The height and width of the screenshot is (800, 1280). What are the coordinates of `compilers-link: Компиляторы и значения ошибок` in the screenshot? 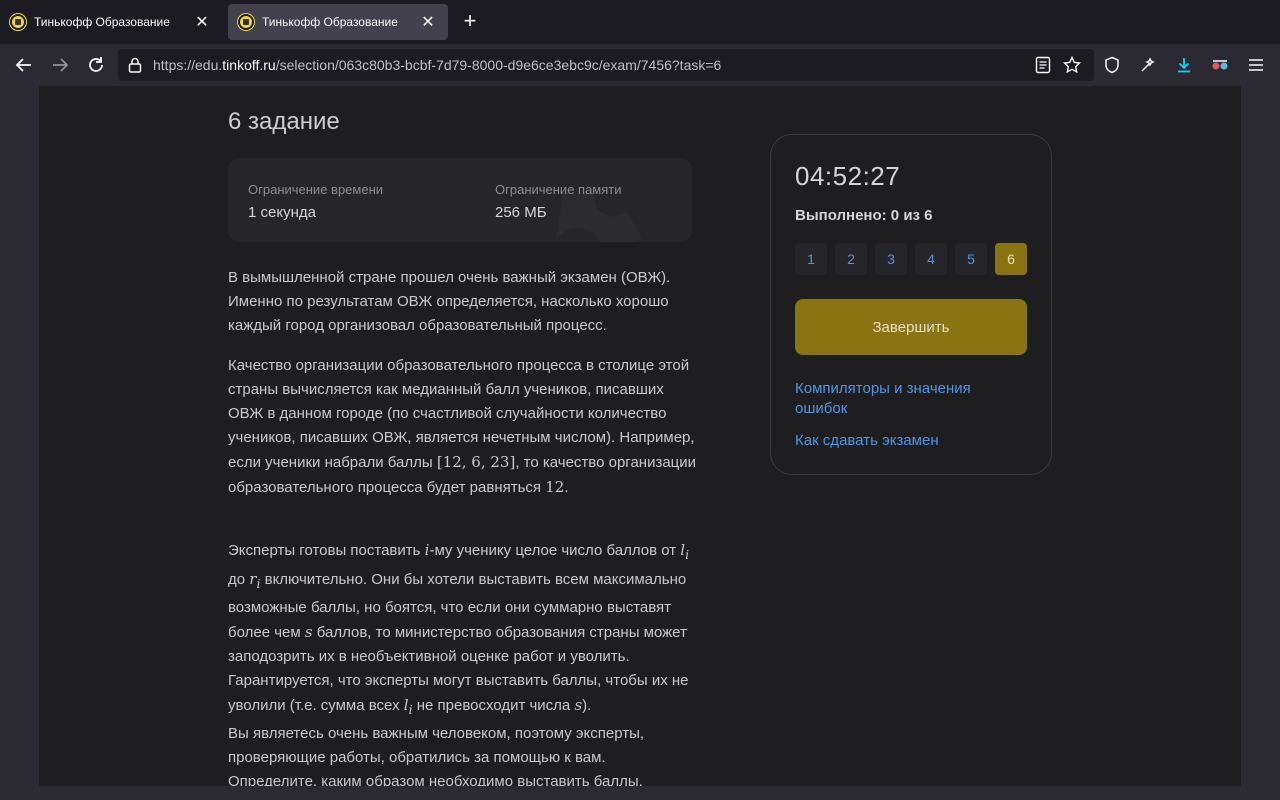 It's located at (910, 399).